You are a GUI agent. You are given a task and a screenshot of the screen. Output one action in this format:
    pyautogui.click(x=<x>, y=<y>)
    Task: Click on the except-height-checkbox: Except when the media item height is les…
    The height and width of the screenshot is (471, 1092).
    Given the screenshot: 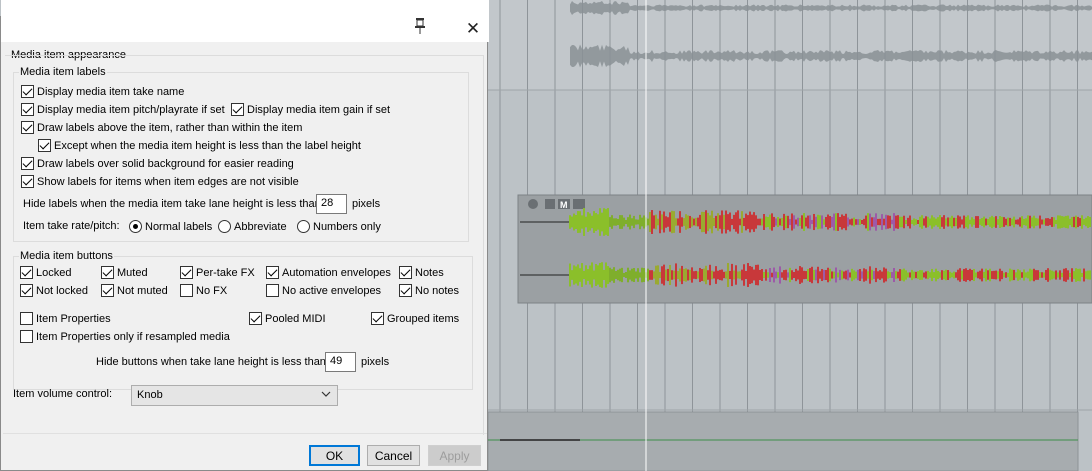 What is the action you would take?
    pyautogui.click(x=199, y=145)
    